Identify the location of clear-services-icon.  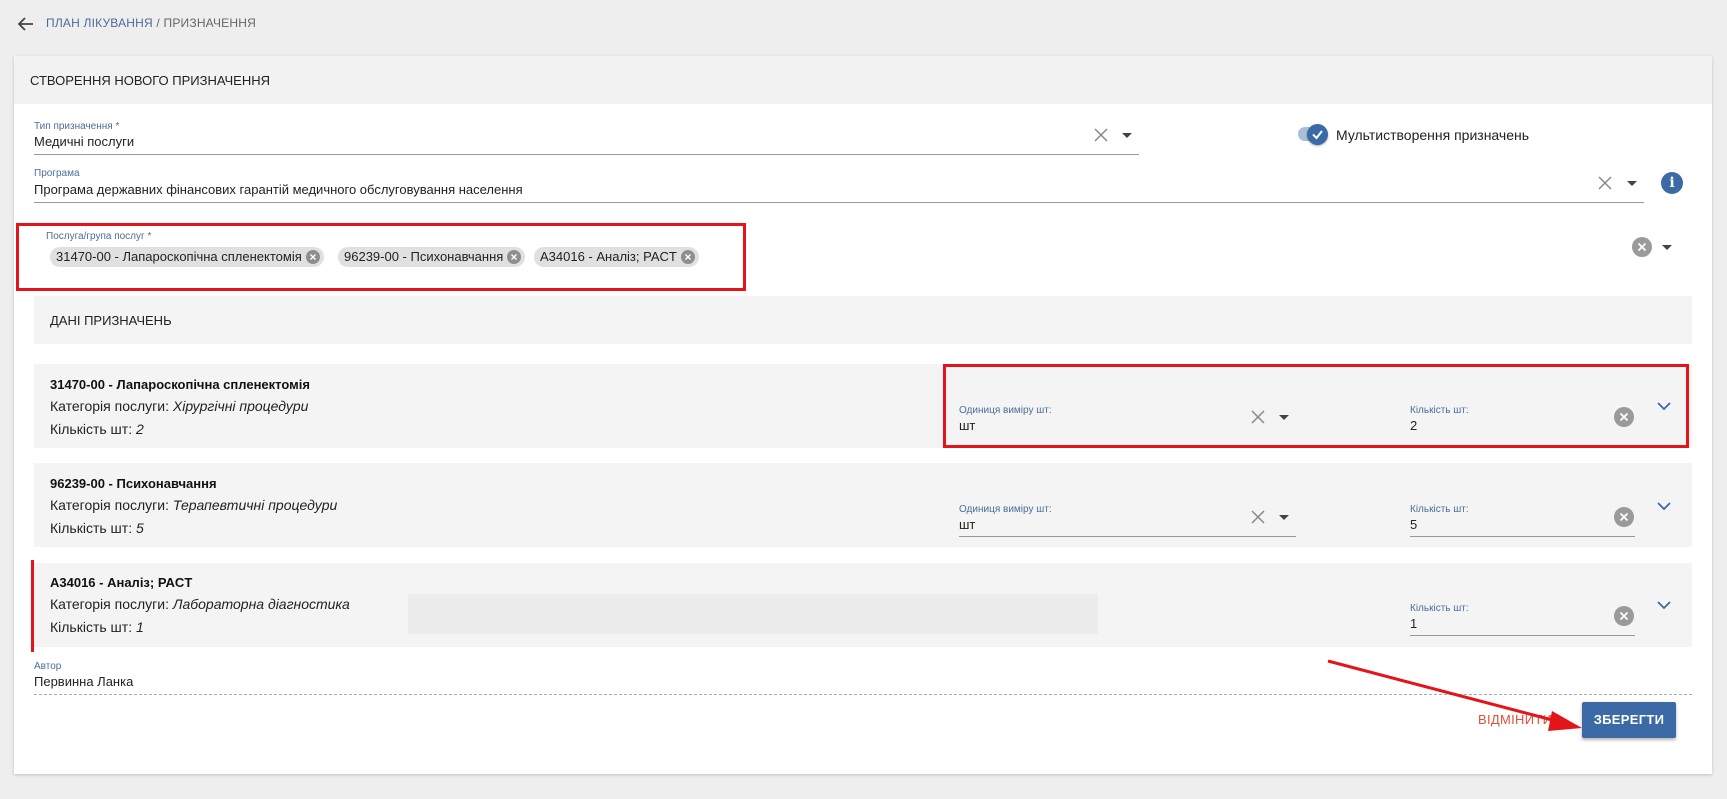
(1642, 247).